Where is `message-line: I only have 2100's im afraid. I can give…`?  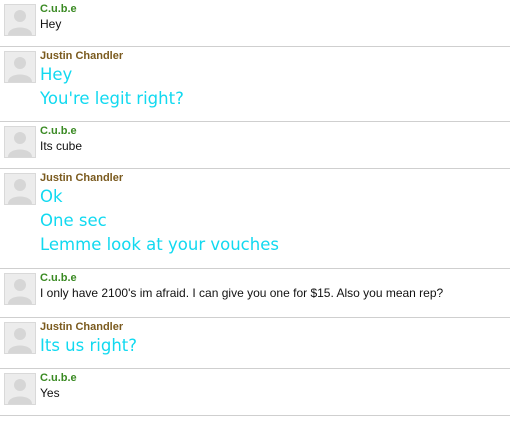
message-line: I only have 2100's im afraid. I can give… is located at coordinates (242, 293).